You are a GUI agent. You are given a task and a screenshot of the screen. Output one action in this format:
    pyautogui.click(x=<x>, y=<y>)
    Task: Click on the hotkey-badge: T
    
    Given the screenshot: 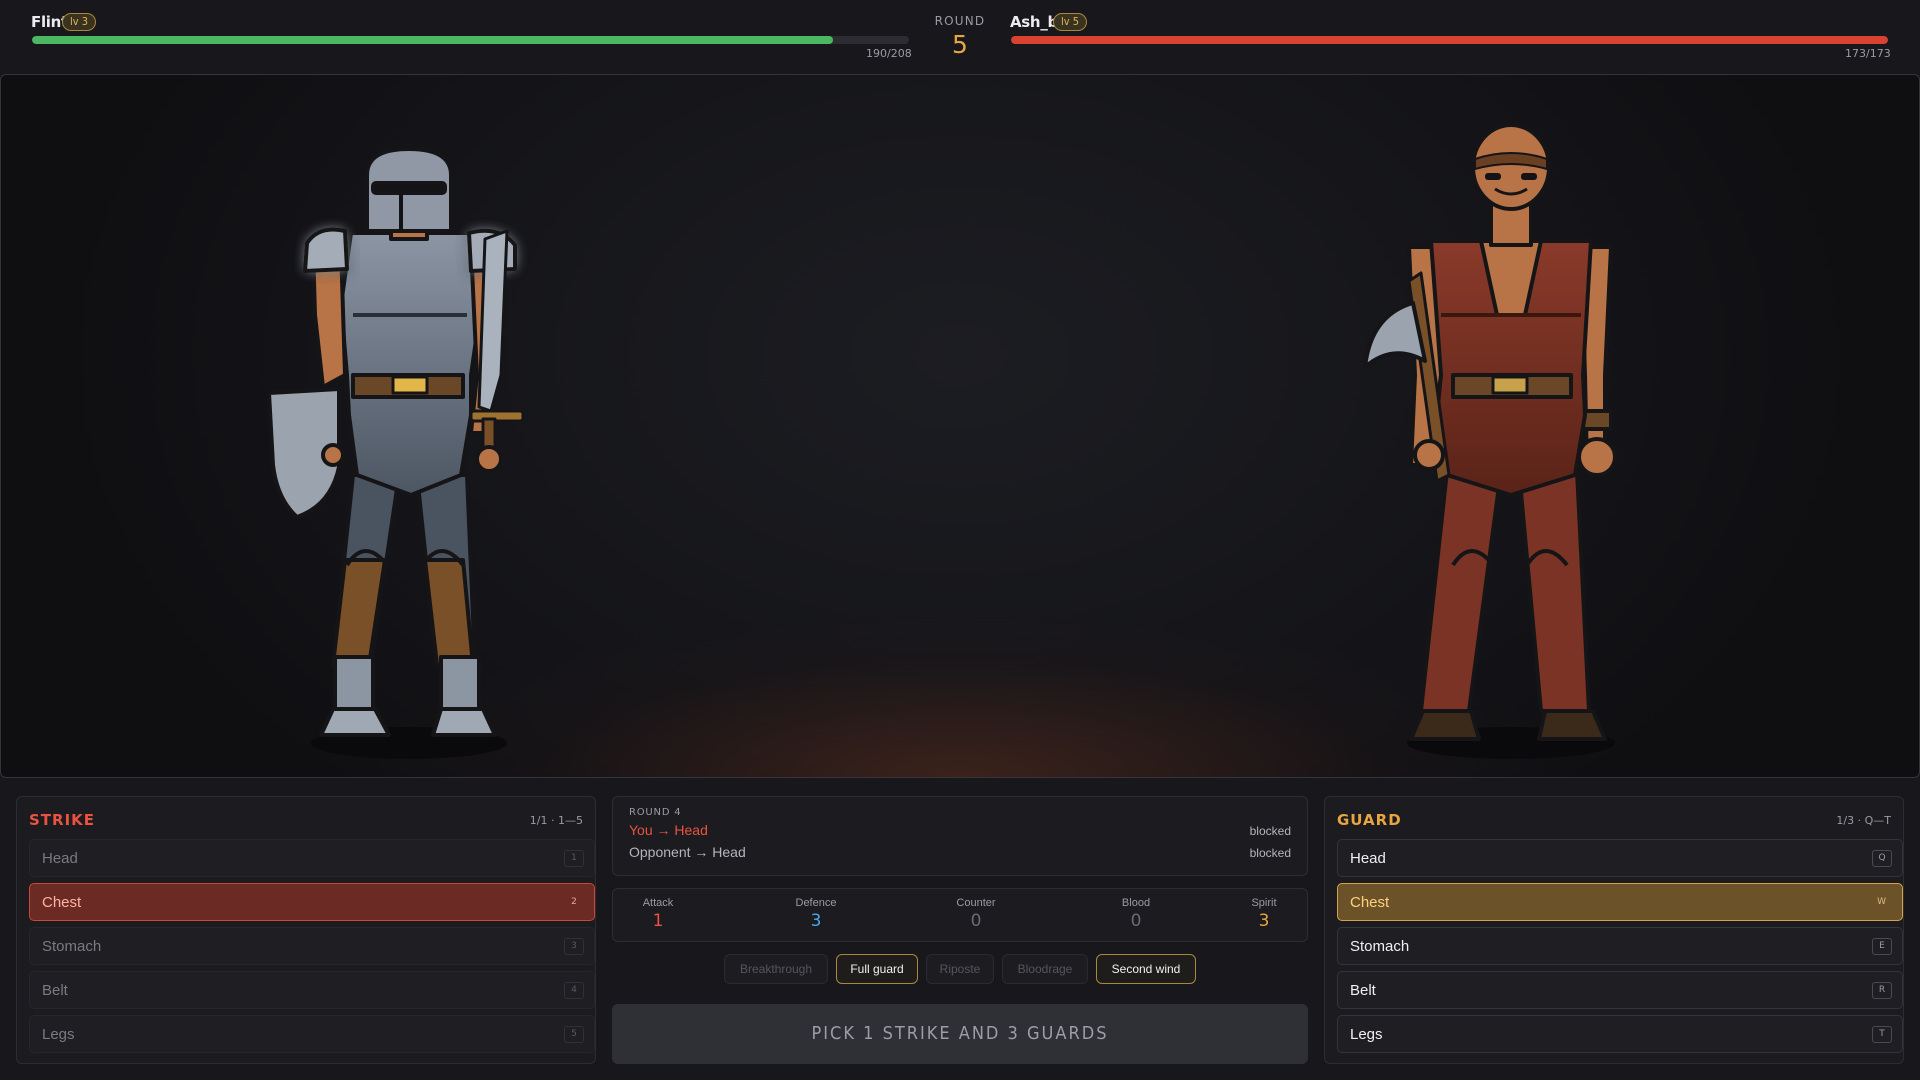 What is the action you would take?
    pyautogui.click(x=1882, y=1034)
    